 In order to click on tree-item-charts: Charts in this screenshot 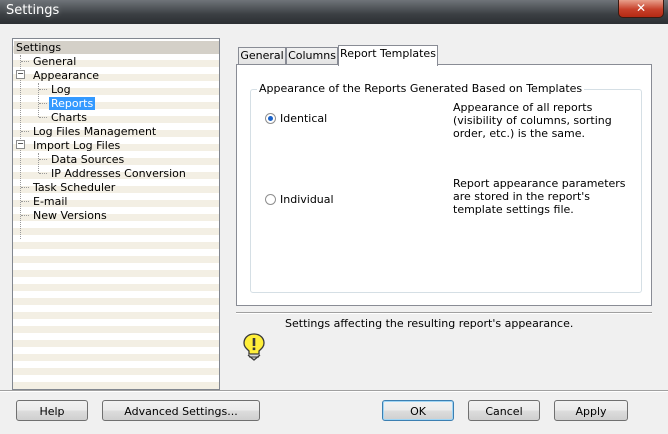, I will do `click(69, 117)`.